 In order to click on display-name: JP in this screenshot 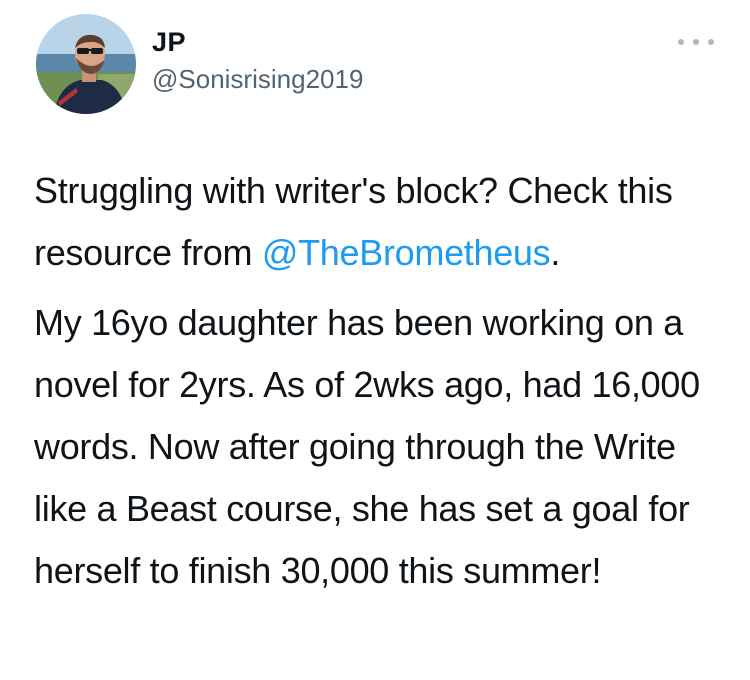, I will do `click(169, 42)`.